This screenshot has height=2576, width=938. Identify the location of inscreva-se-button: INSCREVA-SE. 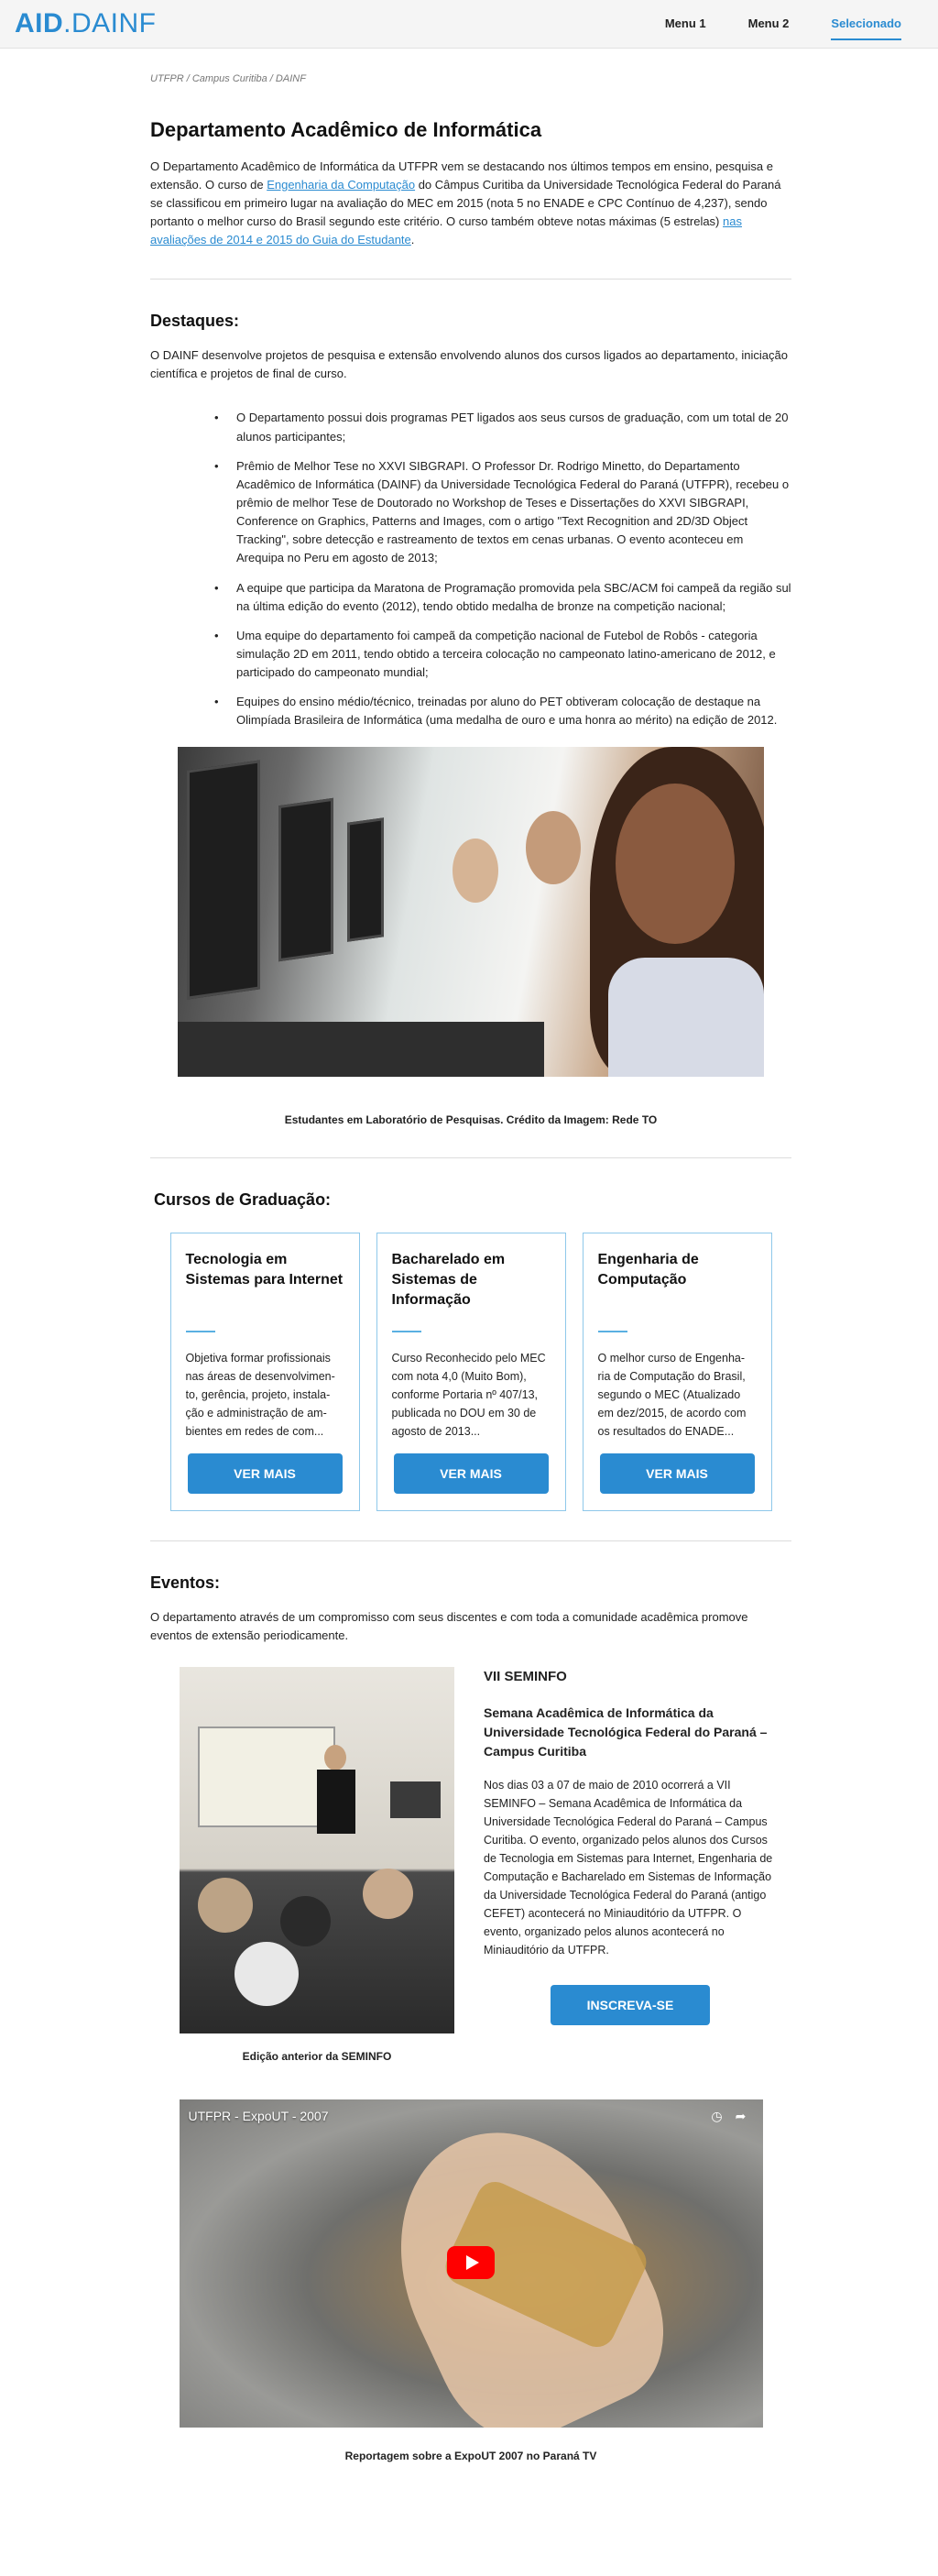
(630, 2005).